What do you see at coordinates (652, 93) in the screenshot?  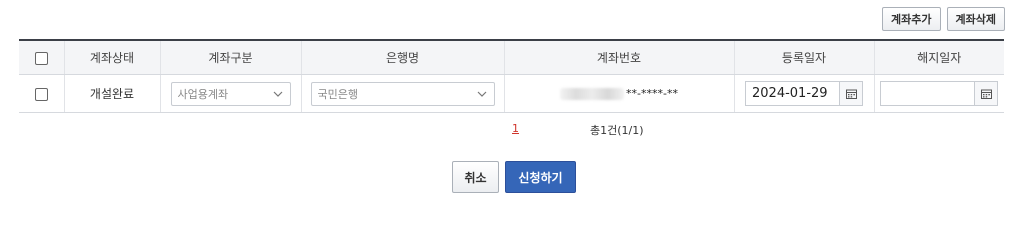 I see `account-number-text: **-****-**` at bounding box center [652, 93].